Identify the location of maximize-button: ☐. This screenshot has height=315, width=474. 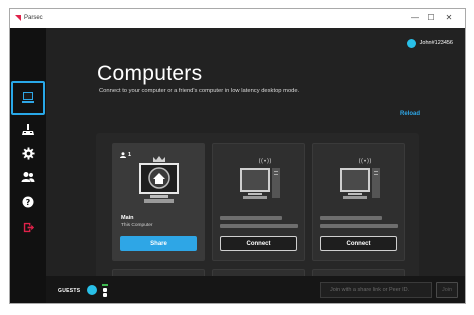
(431, 18).